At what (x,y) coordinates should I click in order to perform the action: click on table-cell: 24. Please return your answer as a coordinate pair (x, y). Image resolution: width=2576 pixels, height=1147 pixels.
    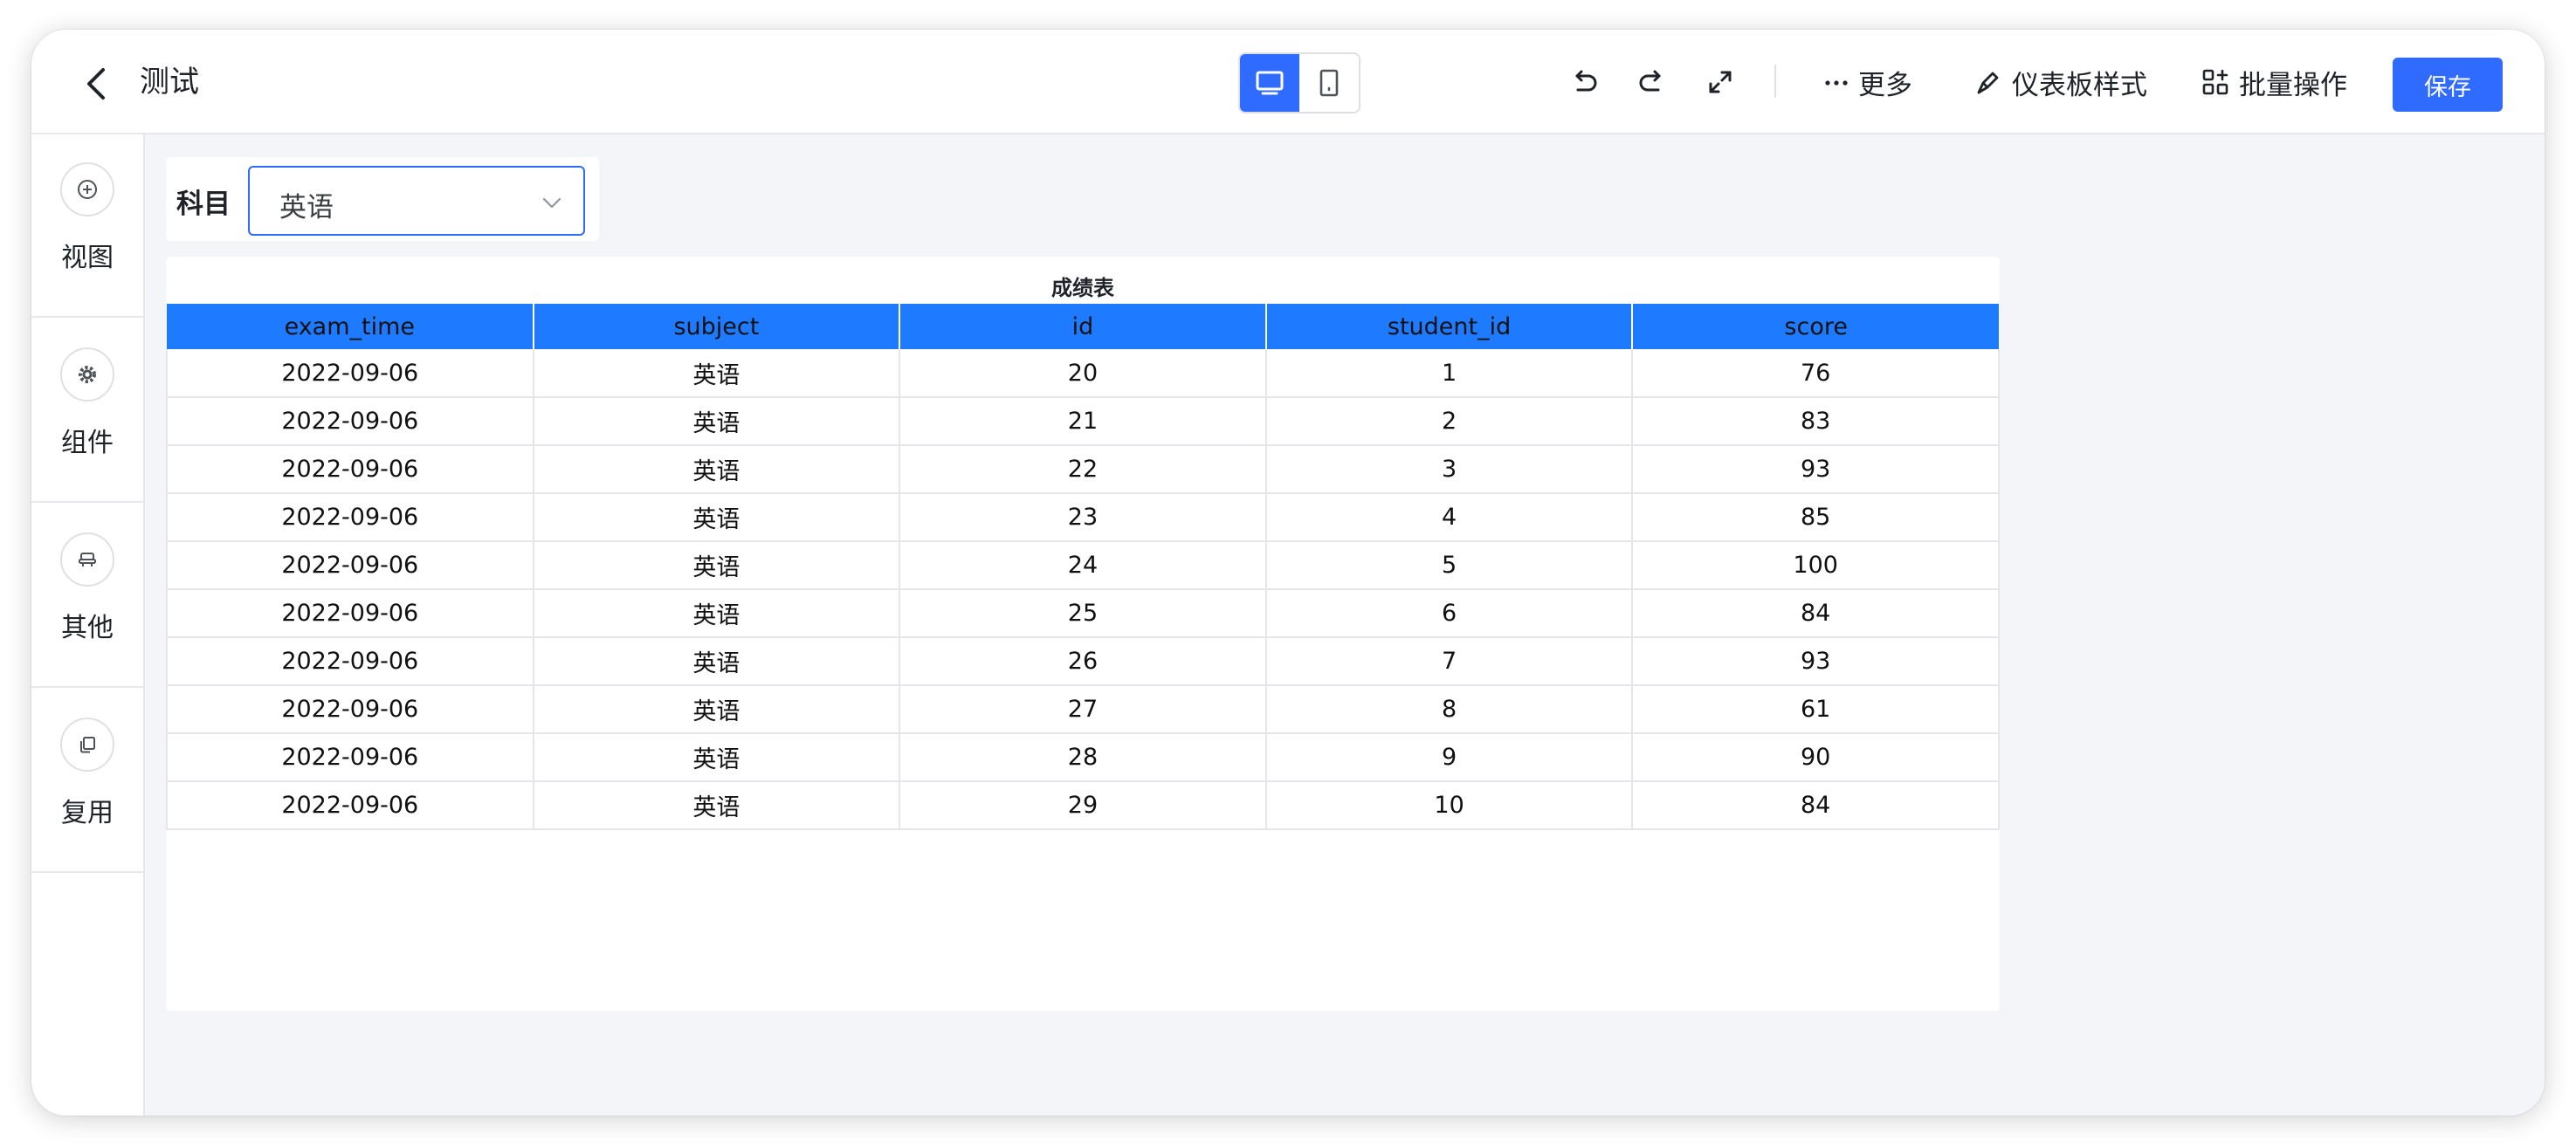
    Looking at the image, I should click on (1082, 565).